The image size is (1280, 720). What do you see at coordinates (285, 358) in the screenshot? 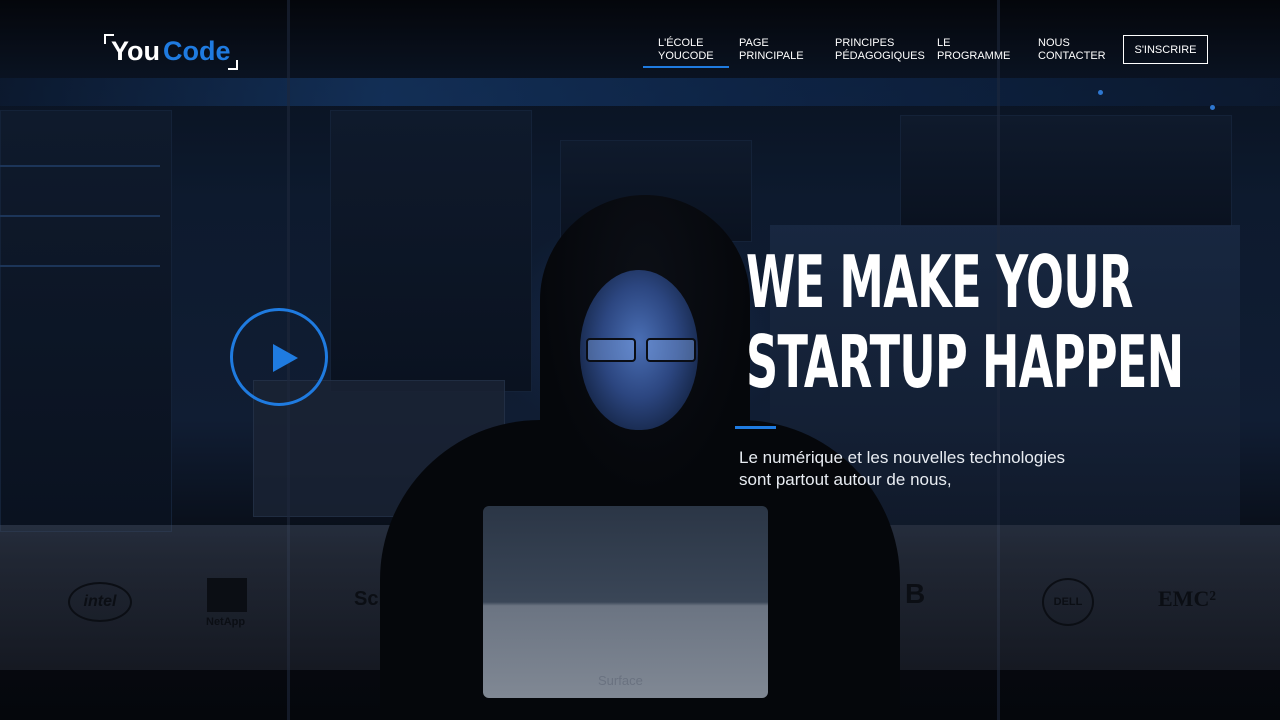
I see `play-icon` at bounding box center [285, 358].